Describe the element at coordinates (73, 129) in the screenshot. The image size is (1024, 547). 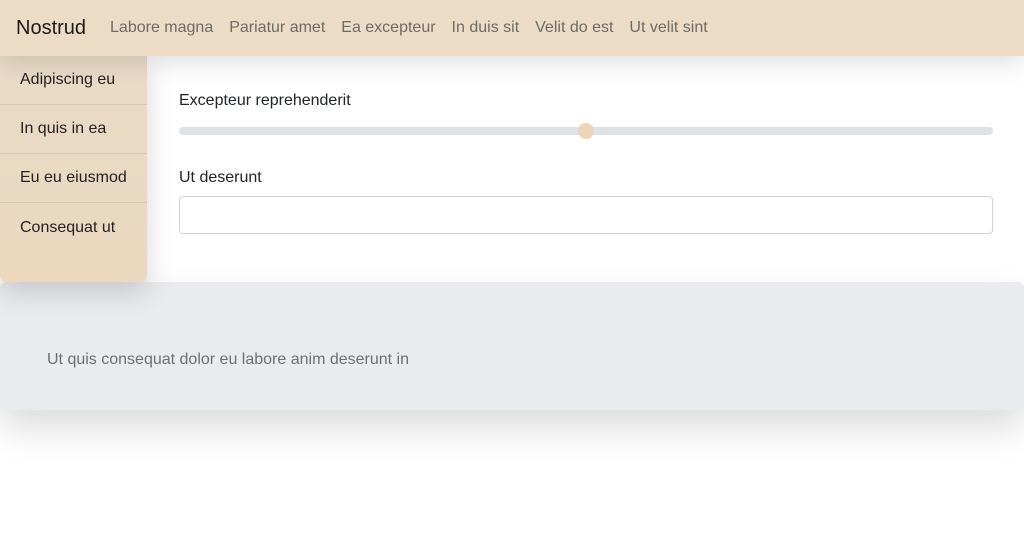
I see `sidebar-item-in-quis-in-ea: In quis in ea` at that location.